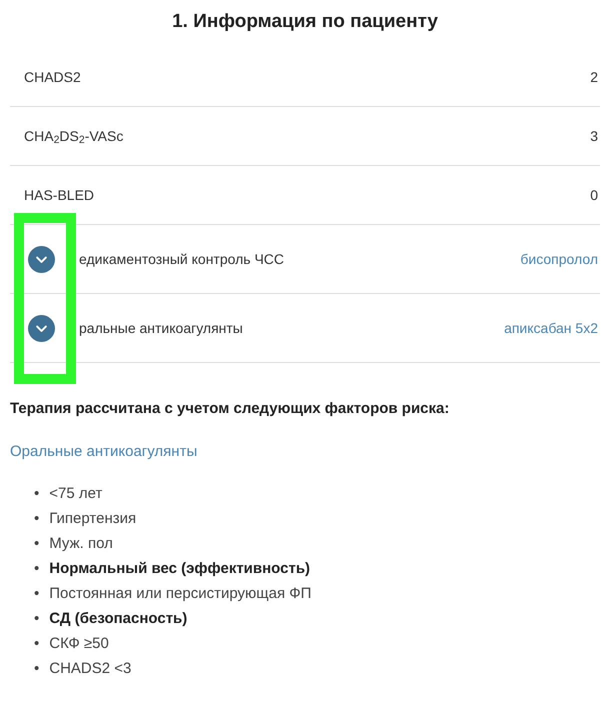 The image size is (612, 702). What do you see at coordinates (559, 259) in the screenshot?
I see `drug-link: бисопролол` at bounding box center [559, 259].